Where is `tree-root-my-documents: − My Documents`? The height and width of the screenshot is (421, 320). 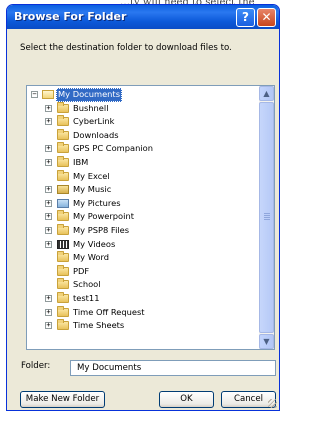
tree-root-my-documents: − My Documents is located at coordinates (142, 95).